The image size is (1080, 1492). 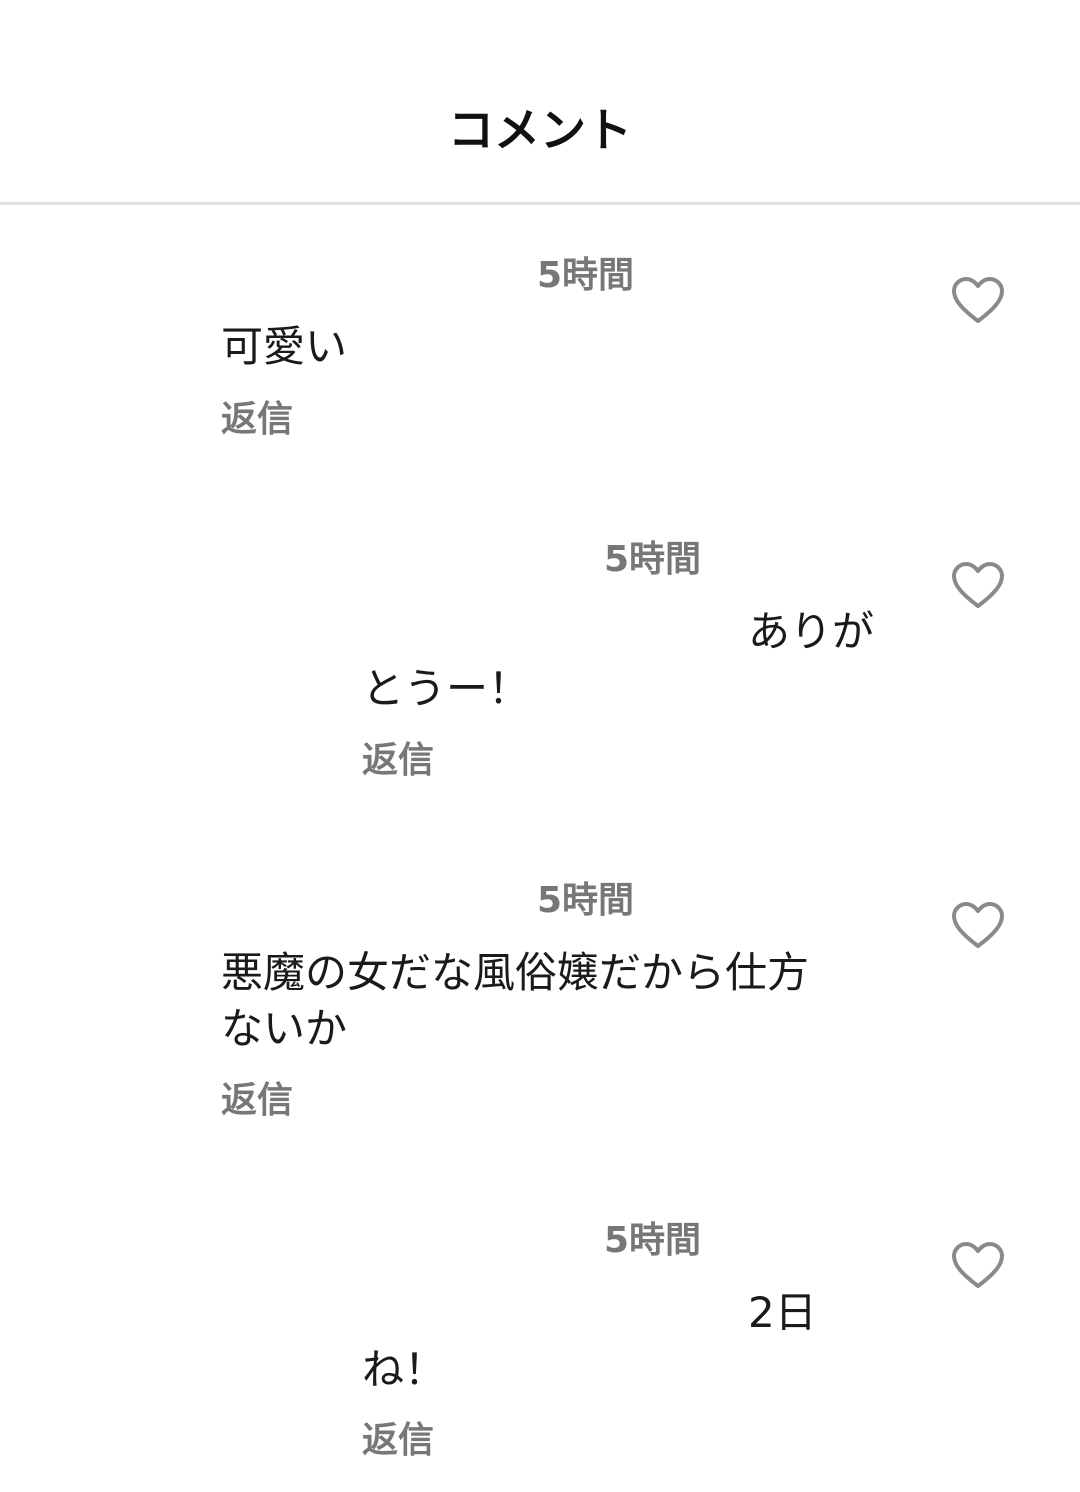 I want to click on comment-text: 悪魔の女だな風俗嬢だから仕方, so click(x=515, y=972).